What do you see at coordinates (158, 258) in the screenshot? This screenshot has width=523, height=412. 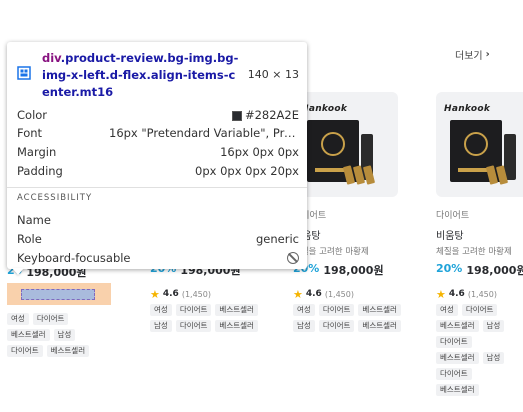 I see `a11y-row-keyboard-focusable: Keyboard-focusable` at bounding box center [158, 258].